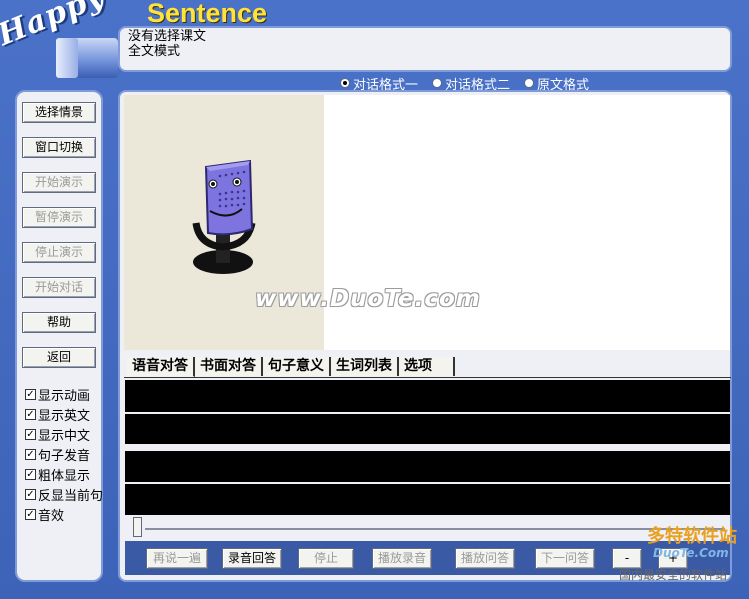 The height and width of the screenshot is (599, 749). I want to click on pause-demo-button: 暂停演示, so click(59, 217).